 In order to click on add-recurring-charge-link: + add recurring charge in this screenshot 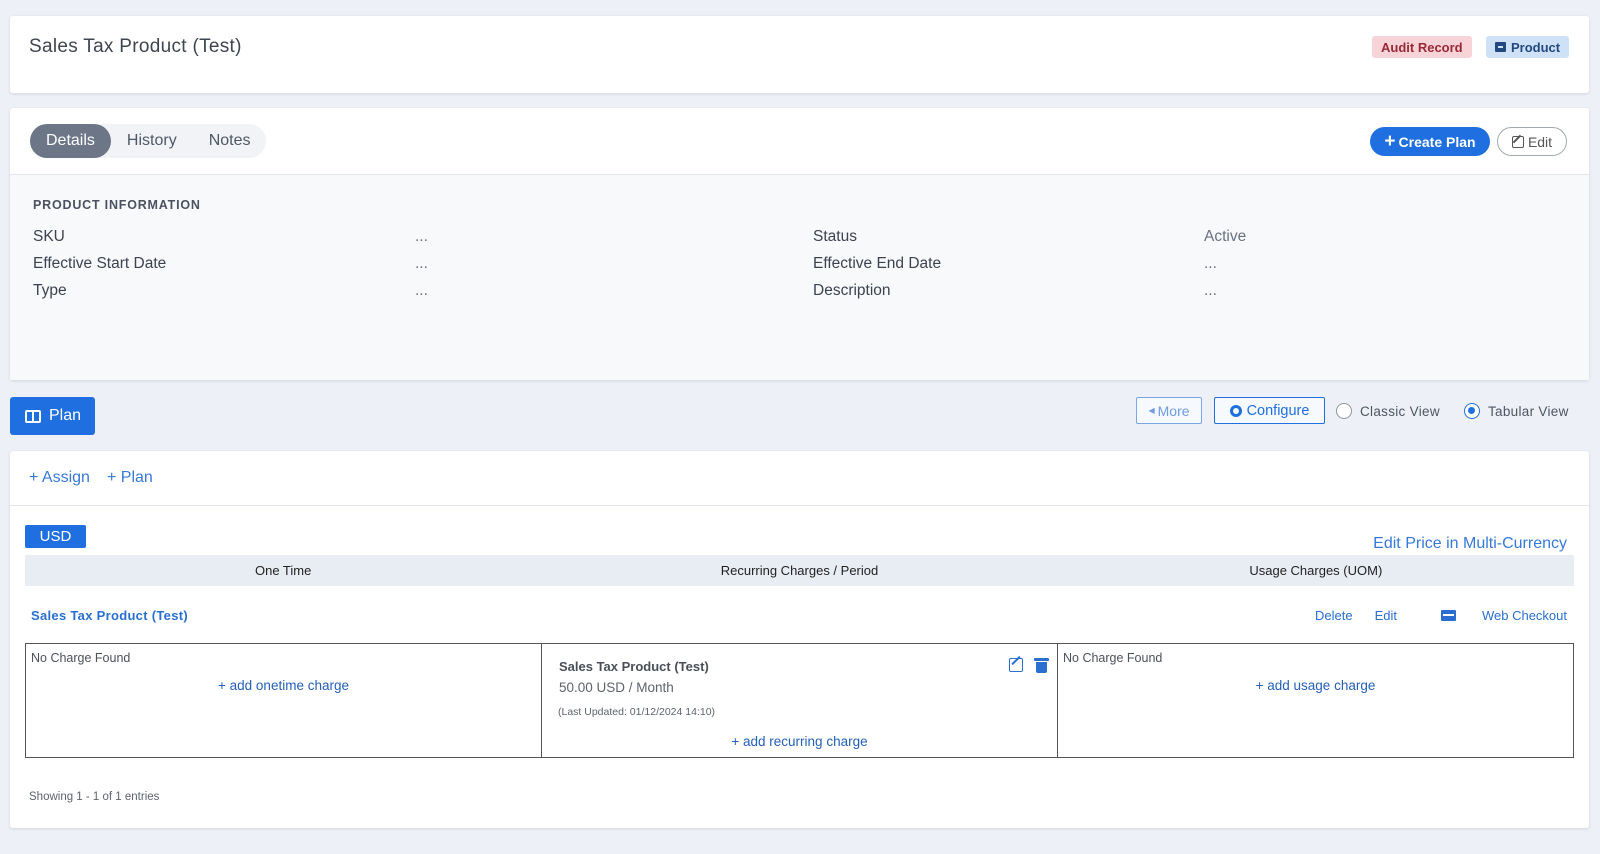, I will do `click(799, 741)`.